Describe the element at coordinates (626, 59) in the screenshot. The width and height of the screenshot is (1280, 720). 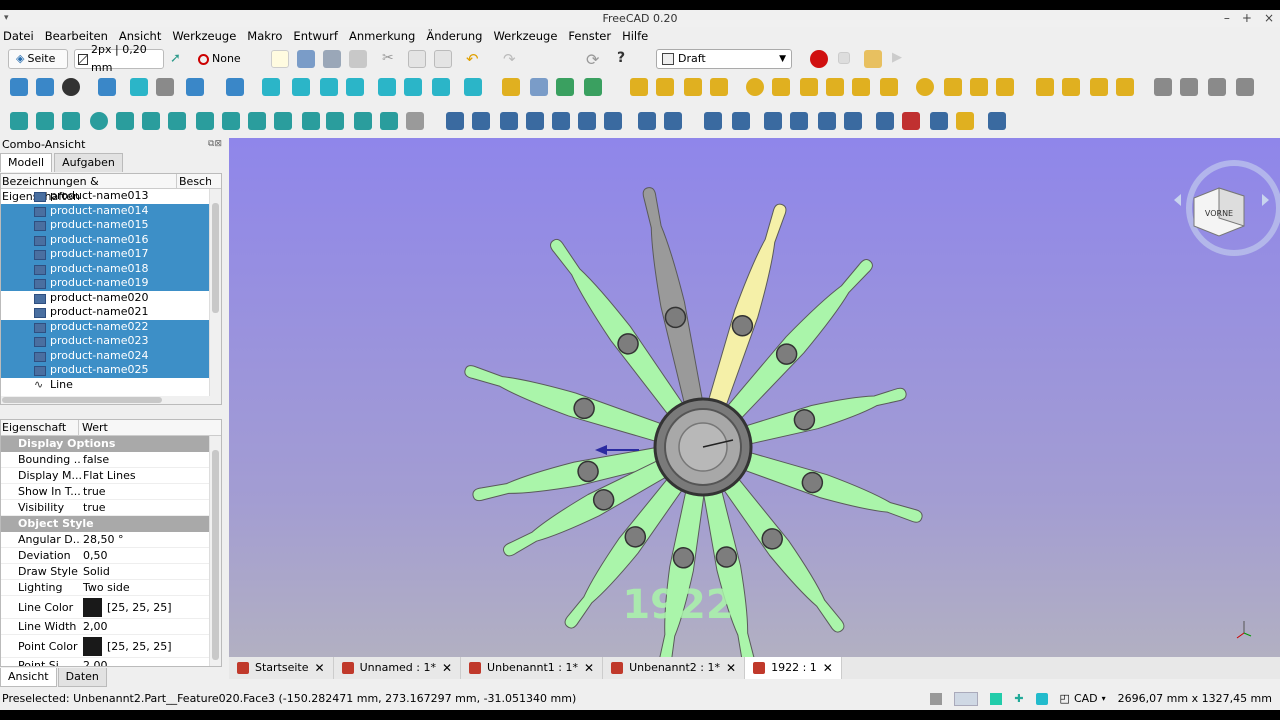
I see `whats-this-icon: ?` at that location.